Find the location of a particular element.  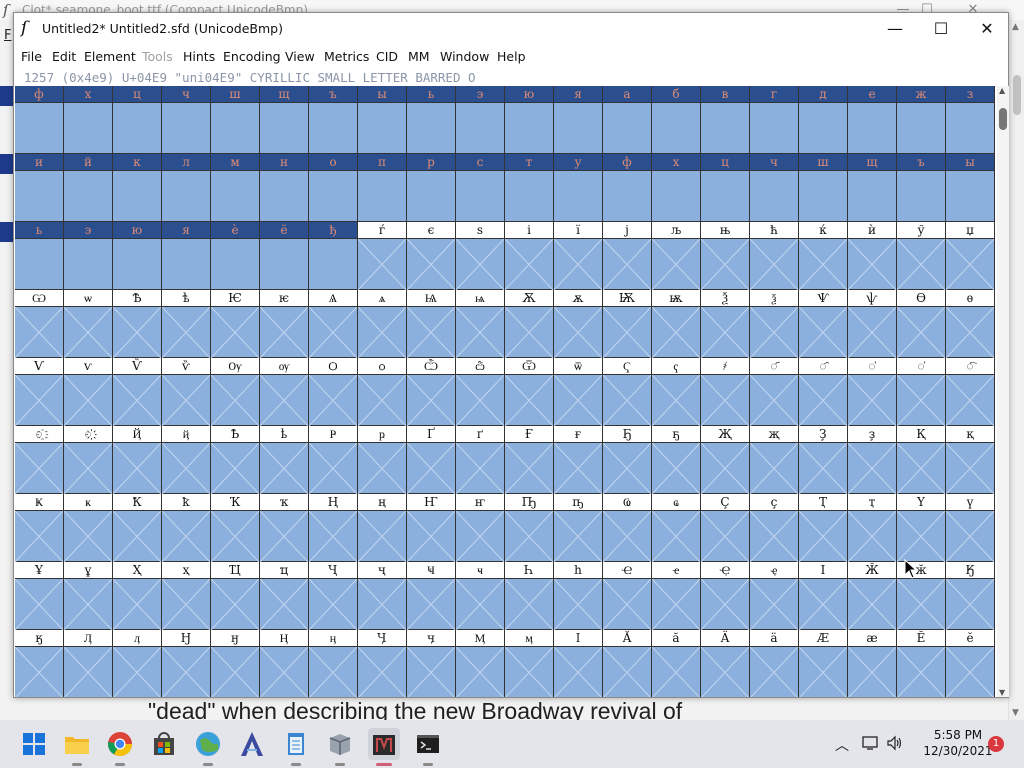

glyph-cell: һ is located at coordinates (578, 596).